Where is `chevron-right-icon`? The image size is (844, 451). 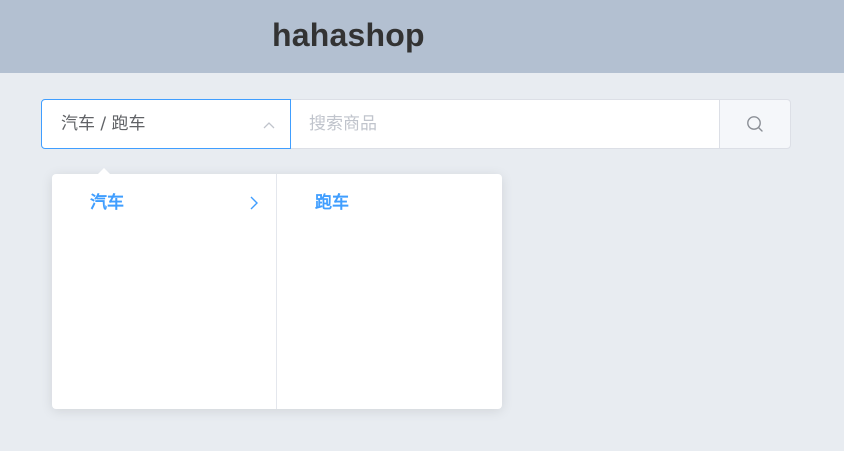 chevron-right-icon is located at coordinates (254, 205).